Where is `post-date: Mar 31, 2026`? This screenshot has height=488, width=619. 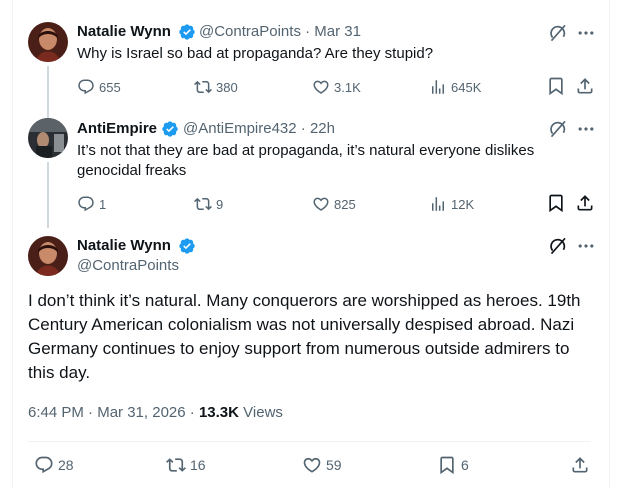 post-date: Mar 31, 2026 is located at coordinates (141, 412).